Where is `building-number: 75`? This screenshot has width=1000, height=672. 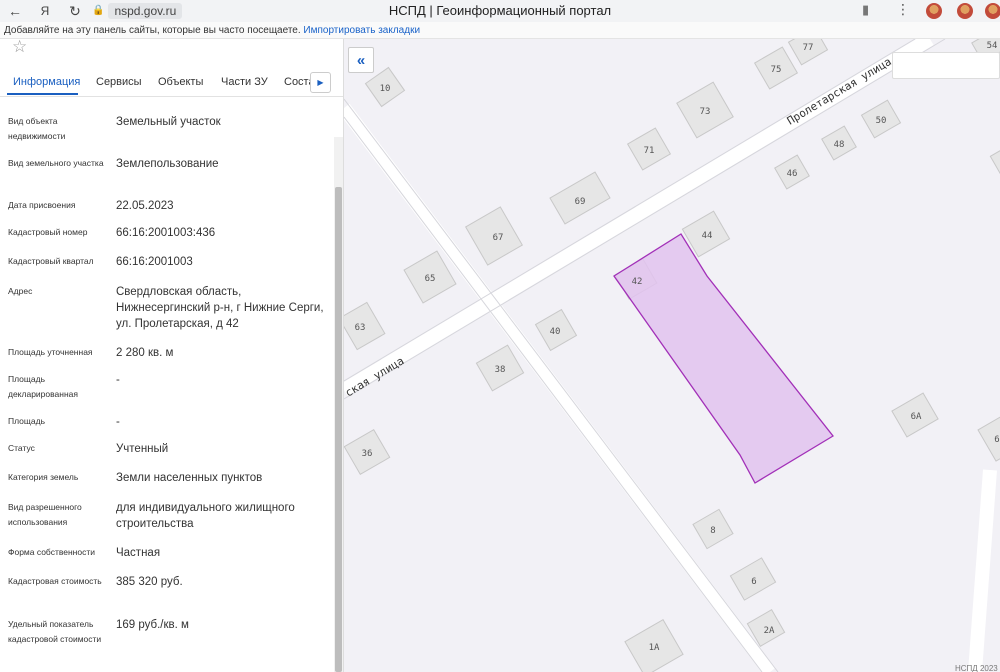 building-number: 75 is located at coordinates (776, 70).